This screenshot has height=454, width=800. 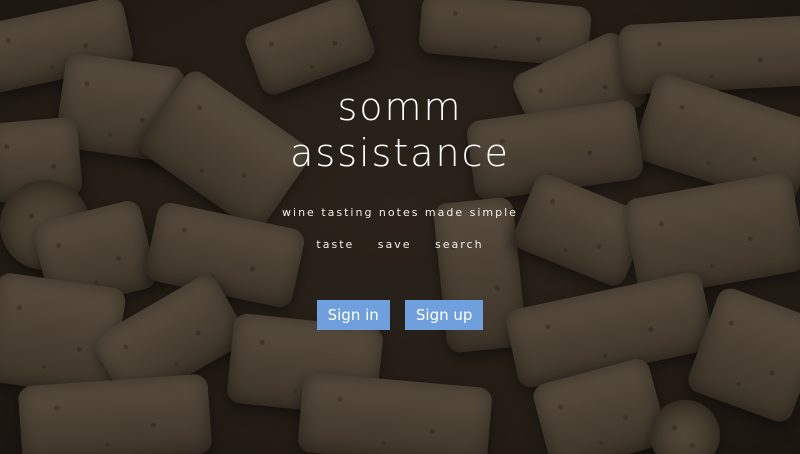 What do you see at coordinates (459, 244) in the screenshot?
I see `feature-search: search` at bounding box center [459, 244].